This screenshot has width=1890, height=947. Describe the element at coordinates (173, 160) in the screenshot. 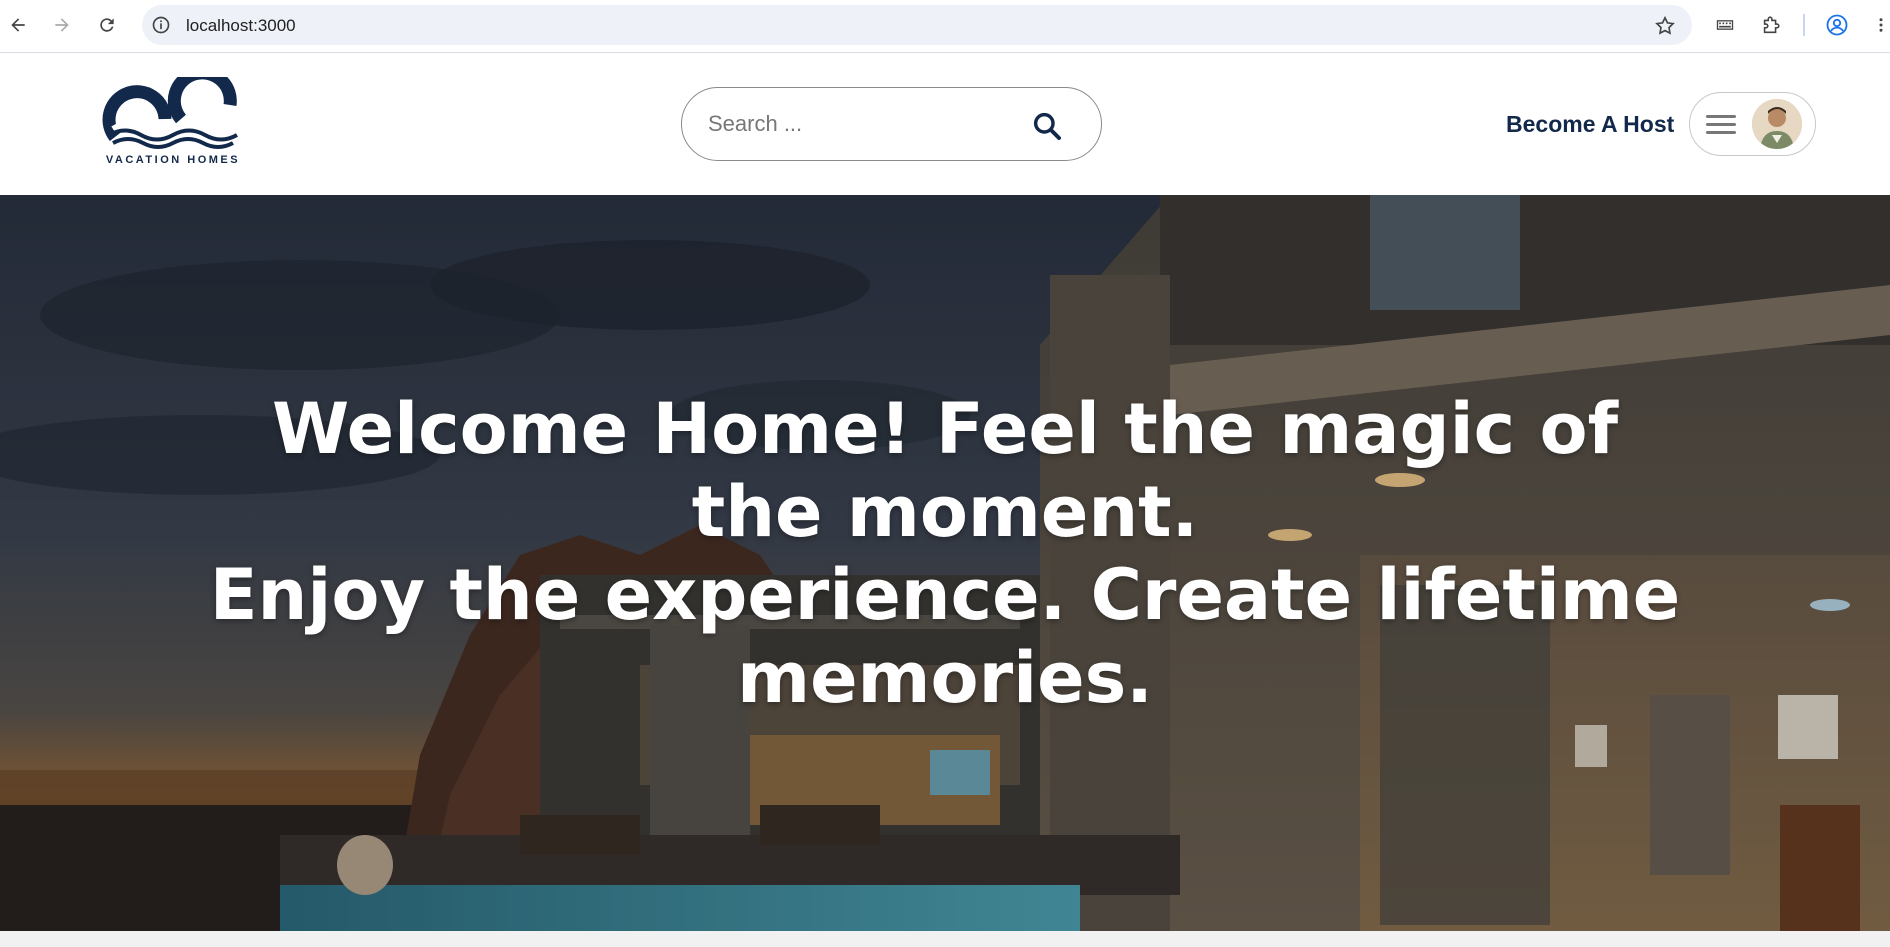

I see `logo-text: VACATION HOMES` at that location.